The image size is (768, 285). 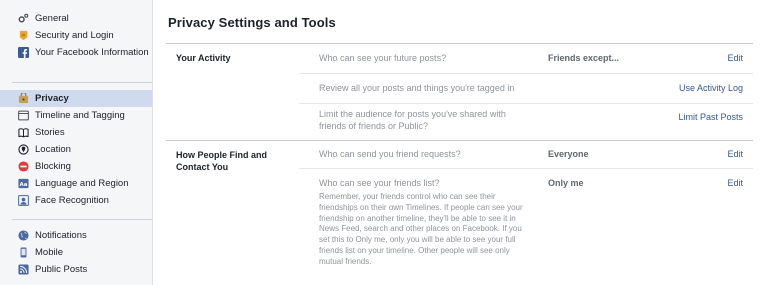 I want to click on gear-icon, so click(x=23, y=18).